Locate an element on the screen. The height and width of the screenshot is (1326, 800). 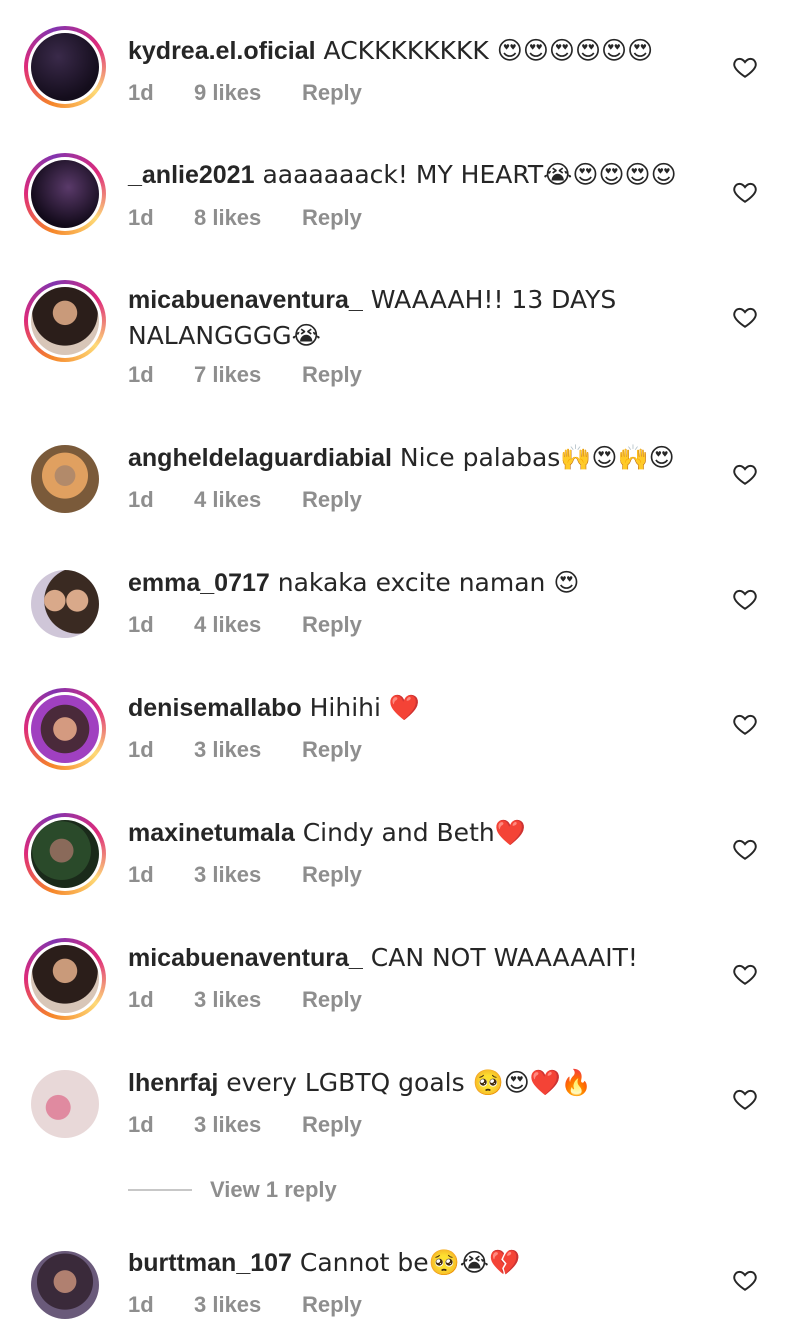
comment-text: Hihihi ❤️ is located at coordinates (361, 707).